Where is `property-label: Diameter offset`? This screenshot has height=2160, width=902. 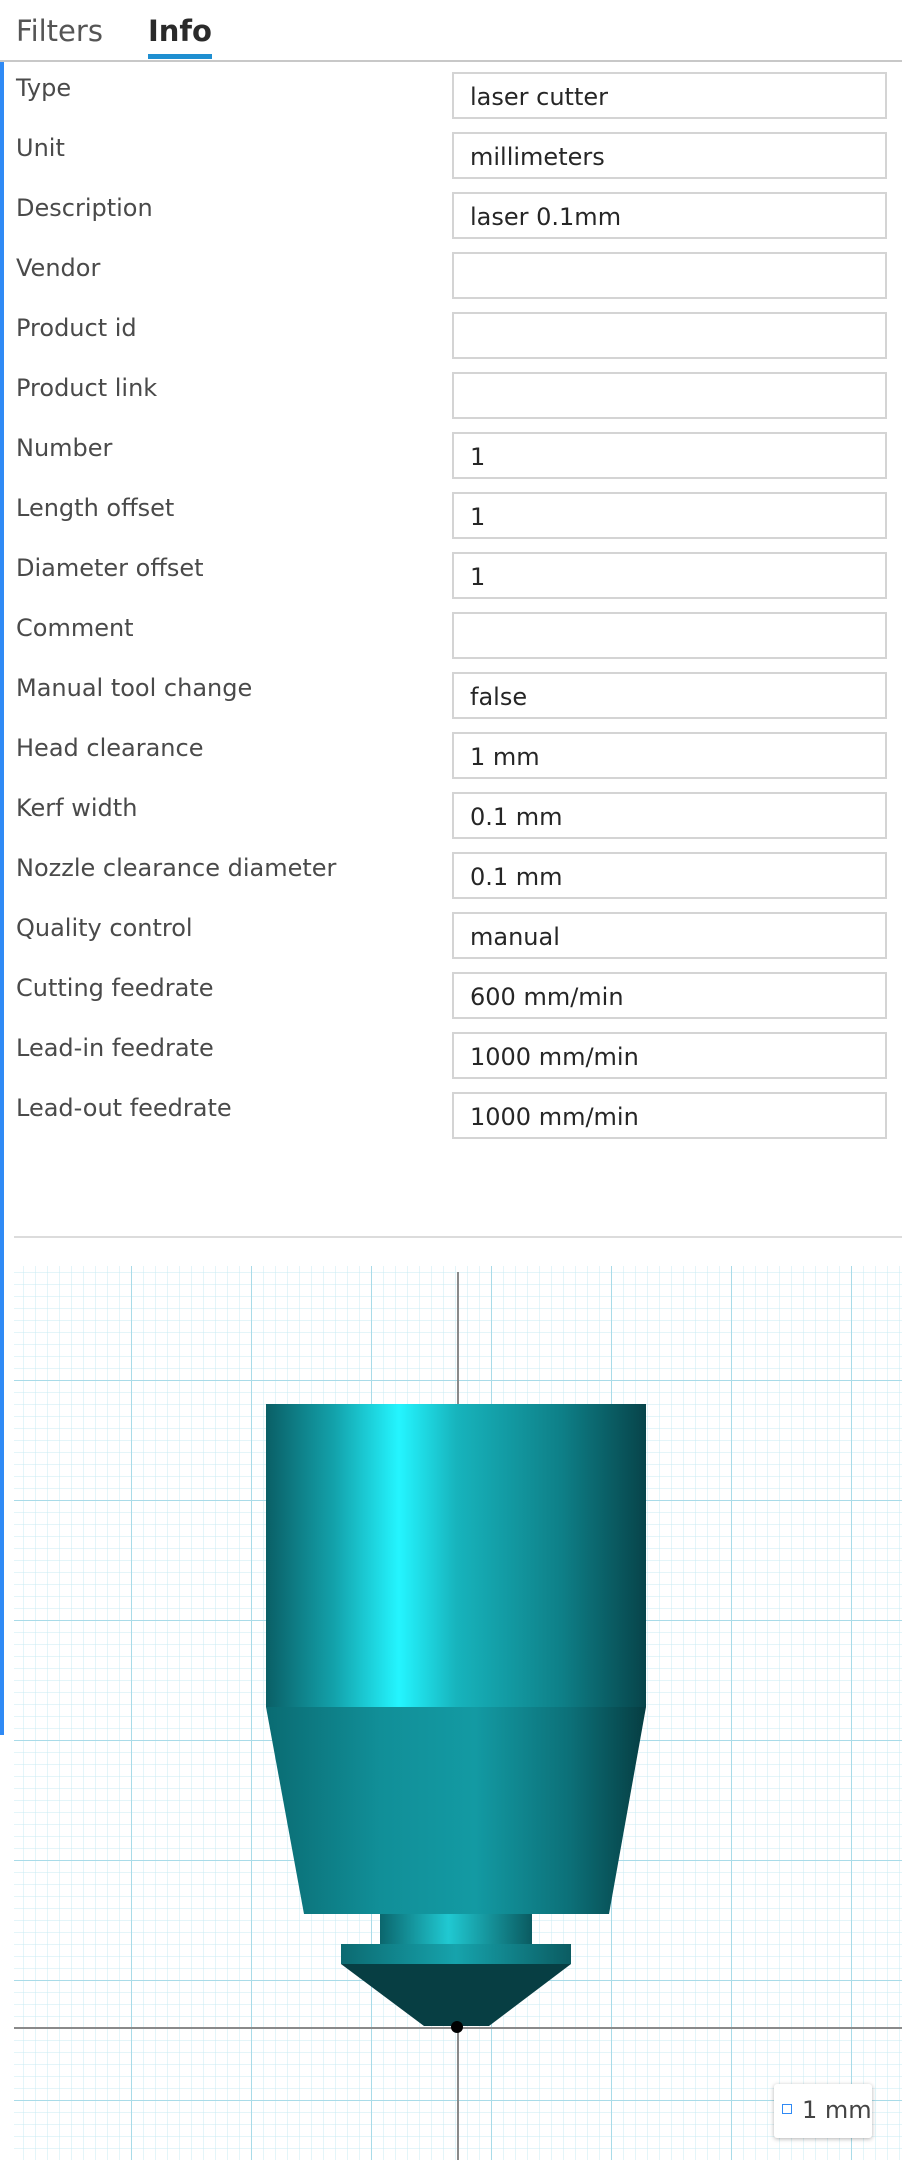
property-label: Diameter offset is located at coordinates (110, 568).